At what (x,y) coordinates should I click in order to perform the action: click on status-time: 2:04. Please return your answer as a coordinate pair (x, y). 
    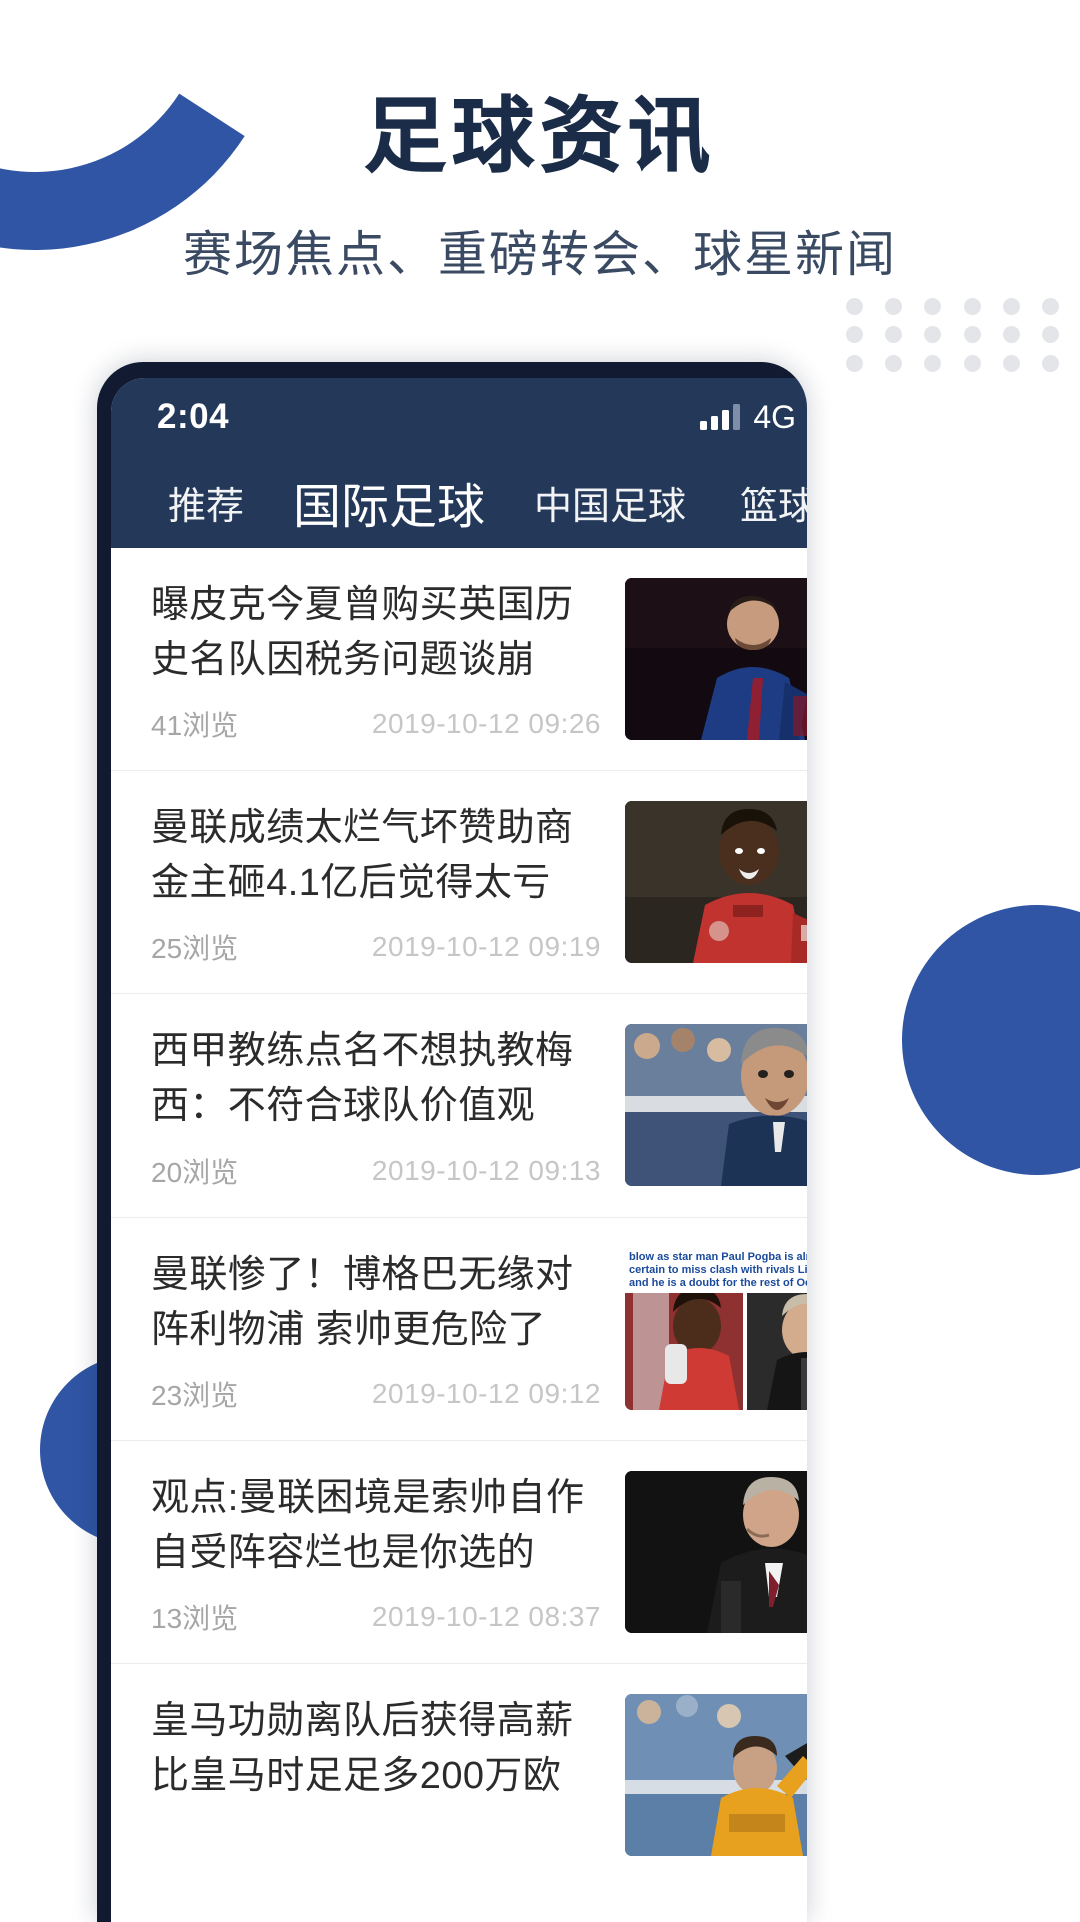
    Looking at the image, I should click on (193, 416).